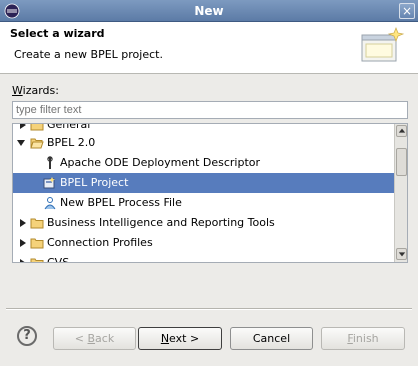 This screenshot has width=418, height=366. I want to click on tree-item-label: Connection Profiles, so click(100, 242).